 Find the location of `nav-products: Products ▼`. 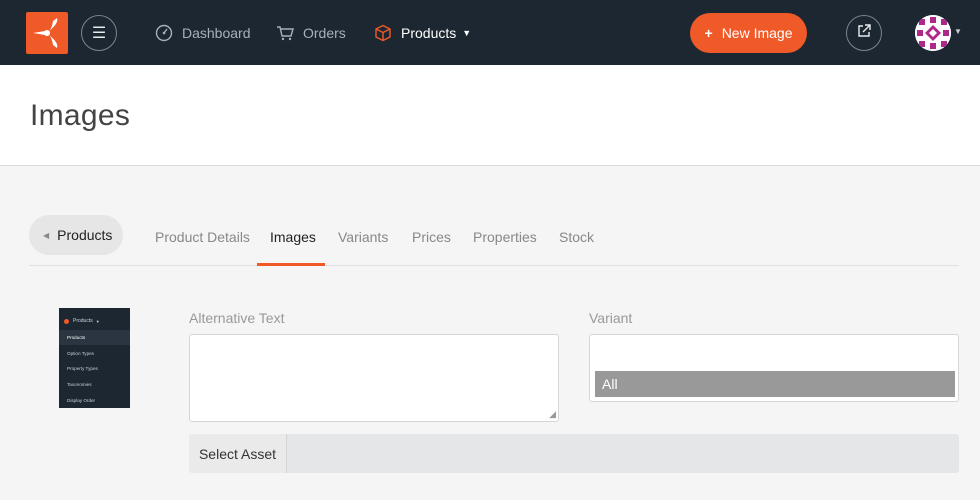

nav-products: Products ▼ is located at coordinates (422, 32).